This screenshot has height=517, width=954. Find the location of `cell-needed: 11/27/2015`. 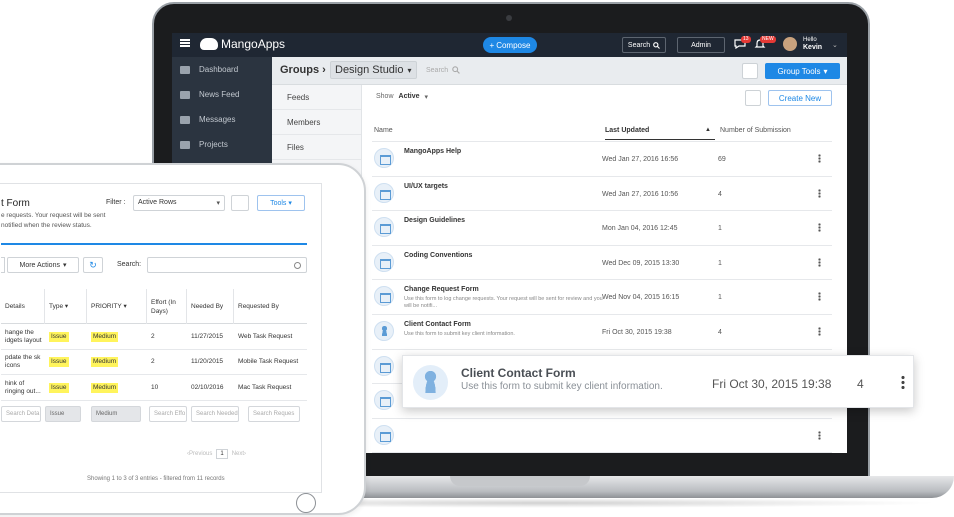

cell-needed: 11/27/2015 is located at coordinates (210, 337).